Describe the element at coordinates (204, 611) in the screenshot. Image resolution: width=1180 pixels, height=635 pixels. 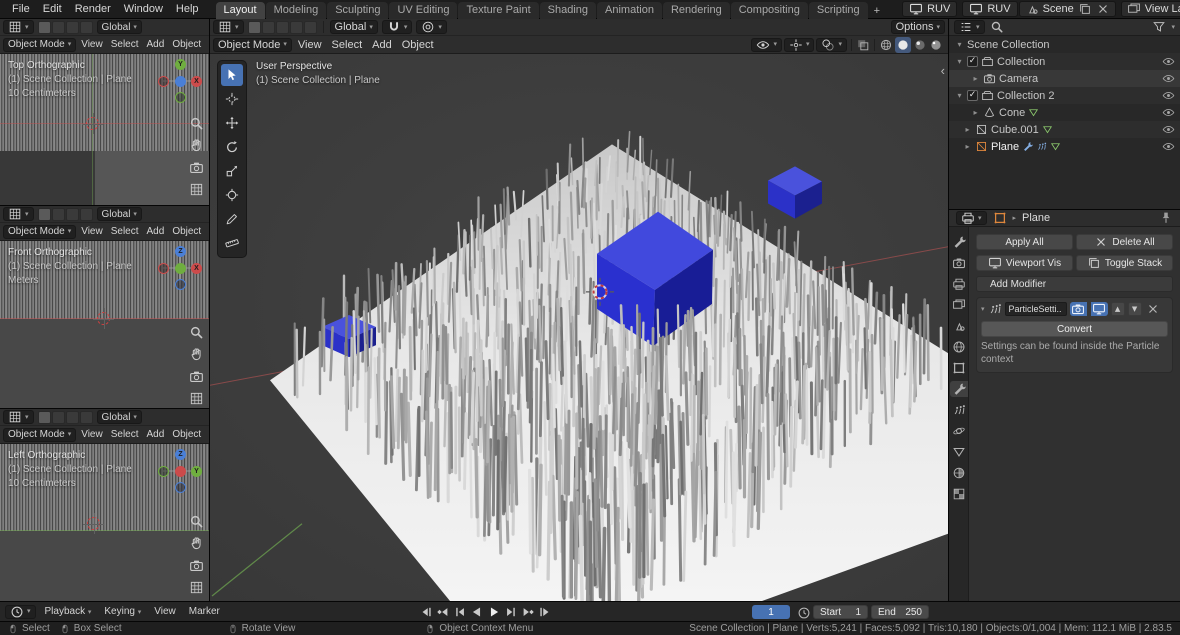
I see `menu-marker: Marker` at that location.